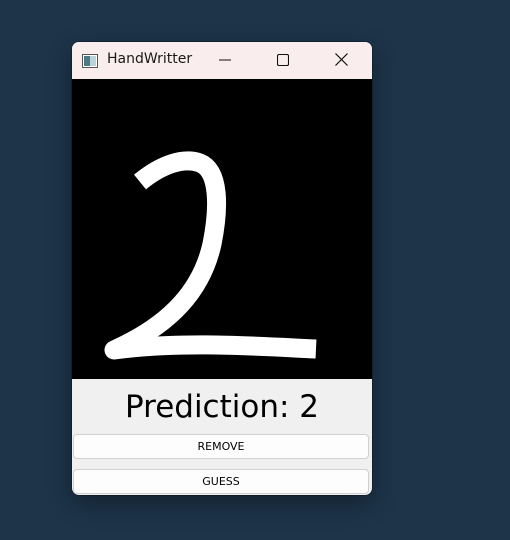 The width and height of the screenshot is (510, 540). I want to click on minimize-button, so click(225, 60).